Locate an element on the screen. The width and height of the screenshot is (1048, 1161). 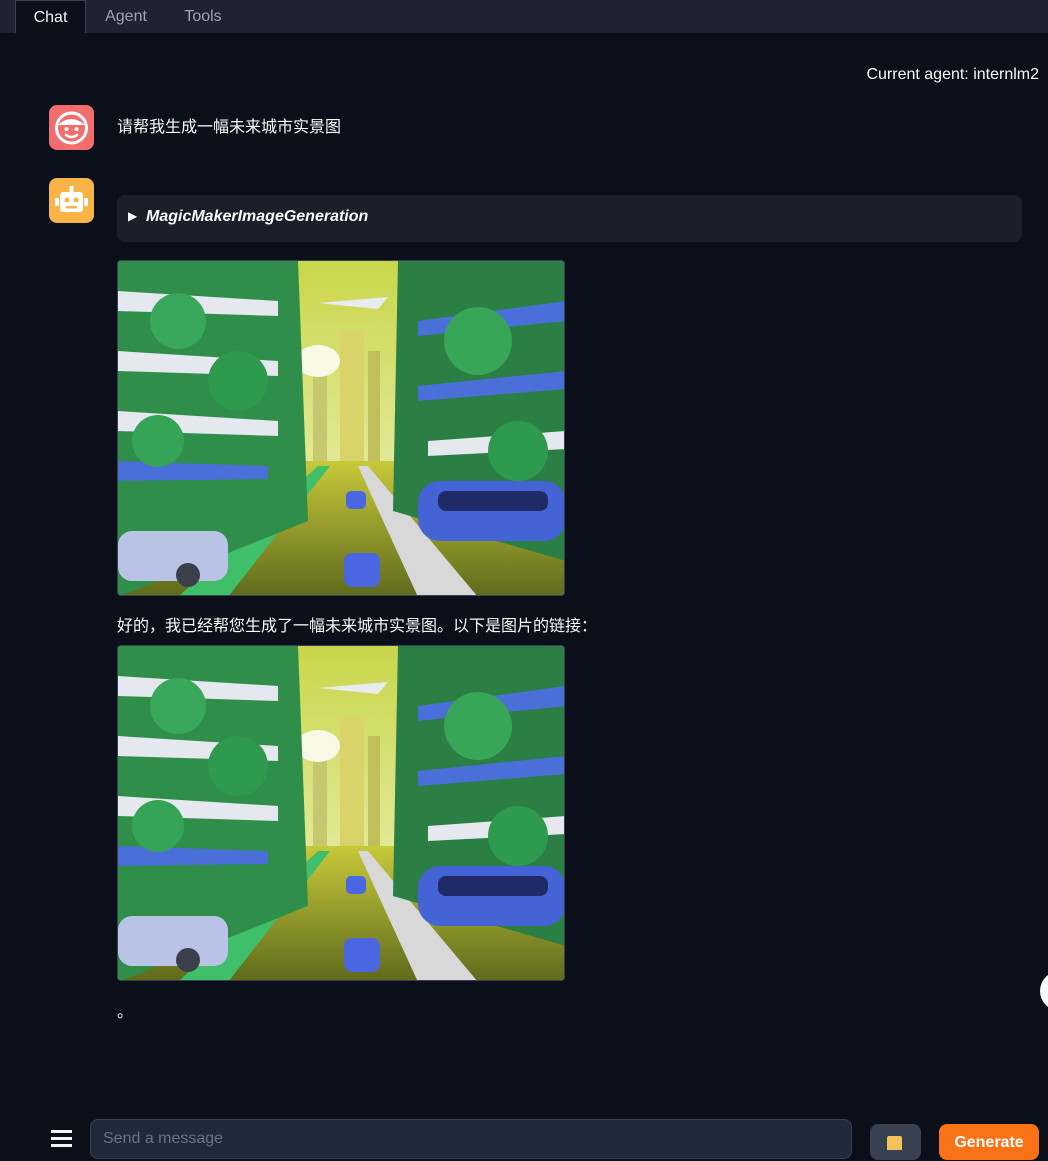
trailing-text: 。 is located at coordinates (125, 1012).